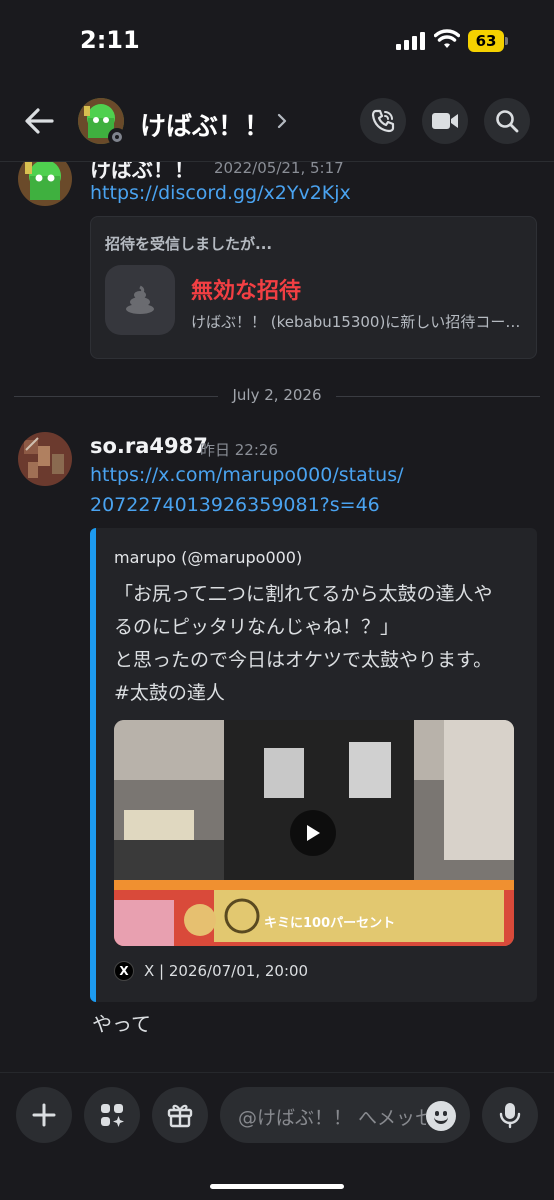  I want to click on emoji-button, so click(441, 1116).